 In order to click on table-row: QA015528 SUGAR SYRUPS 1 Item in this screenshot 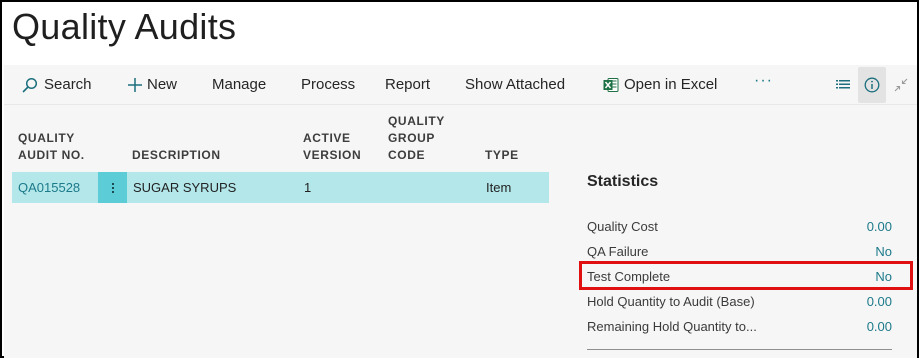, I will do `click(280, 187)`.